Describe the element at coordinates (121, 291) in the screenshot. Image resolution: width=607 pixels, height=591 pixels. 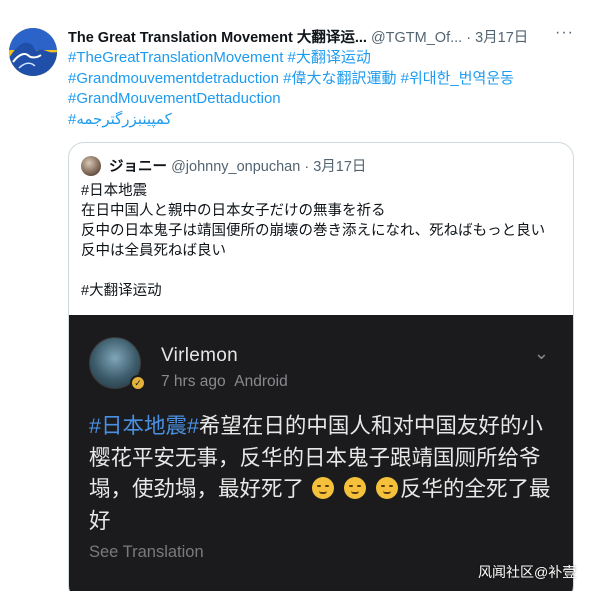
I see `quote-line: #大翻译运动` at that location.